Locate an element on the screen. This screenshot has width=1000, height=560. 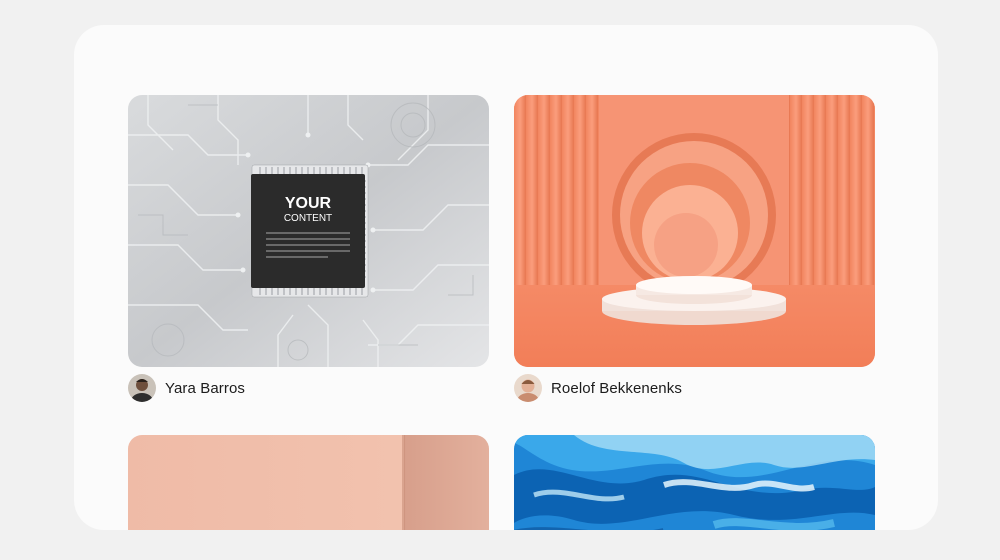
author-name: Yara Barros is located at coordinates (205, 388).